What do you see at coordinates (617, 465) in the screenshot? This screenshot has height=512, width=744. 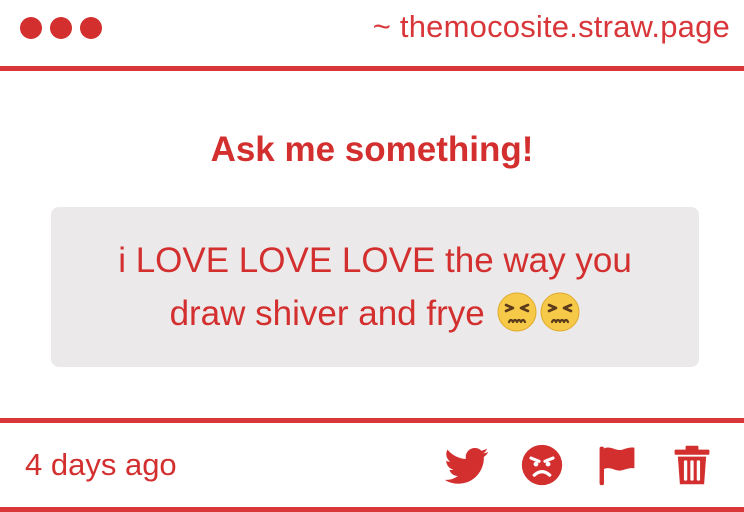 I see `flag-icon` at bounding box center [617, 465].